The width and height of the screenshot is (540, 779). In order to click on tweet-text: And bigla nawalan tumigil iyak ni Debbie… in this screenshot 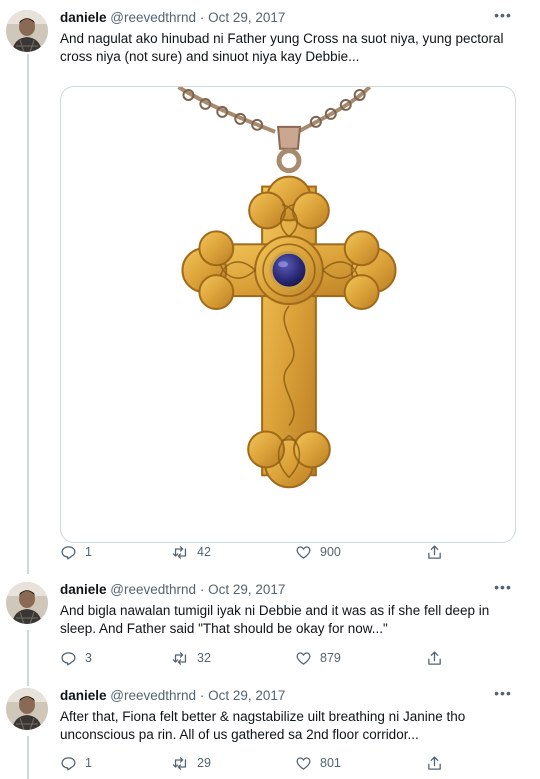, I will do `click(289, 620)`.